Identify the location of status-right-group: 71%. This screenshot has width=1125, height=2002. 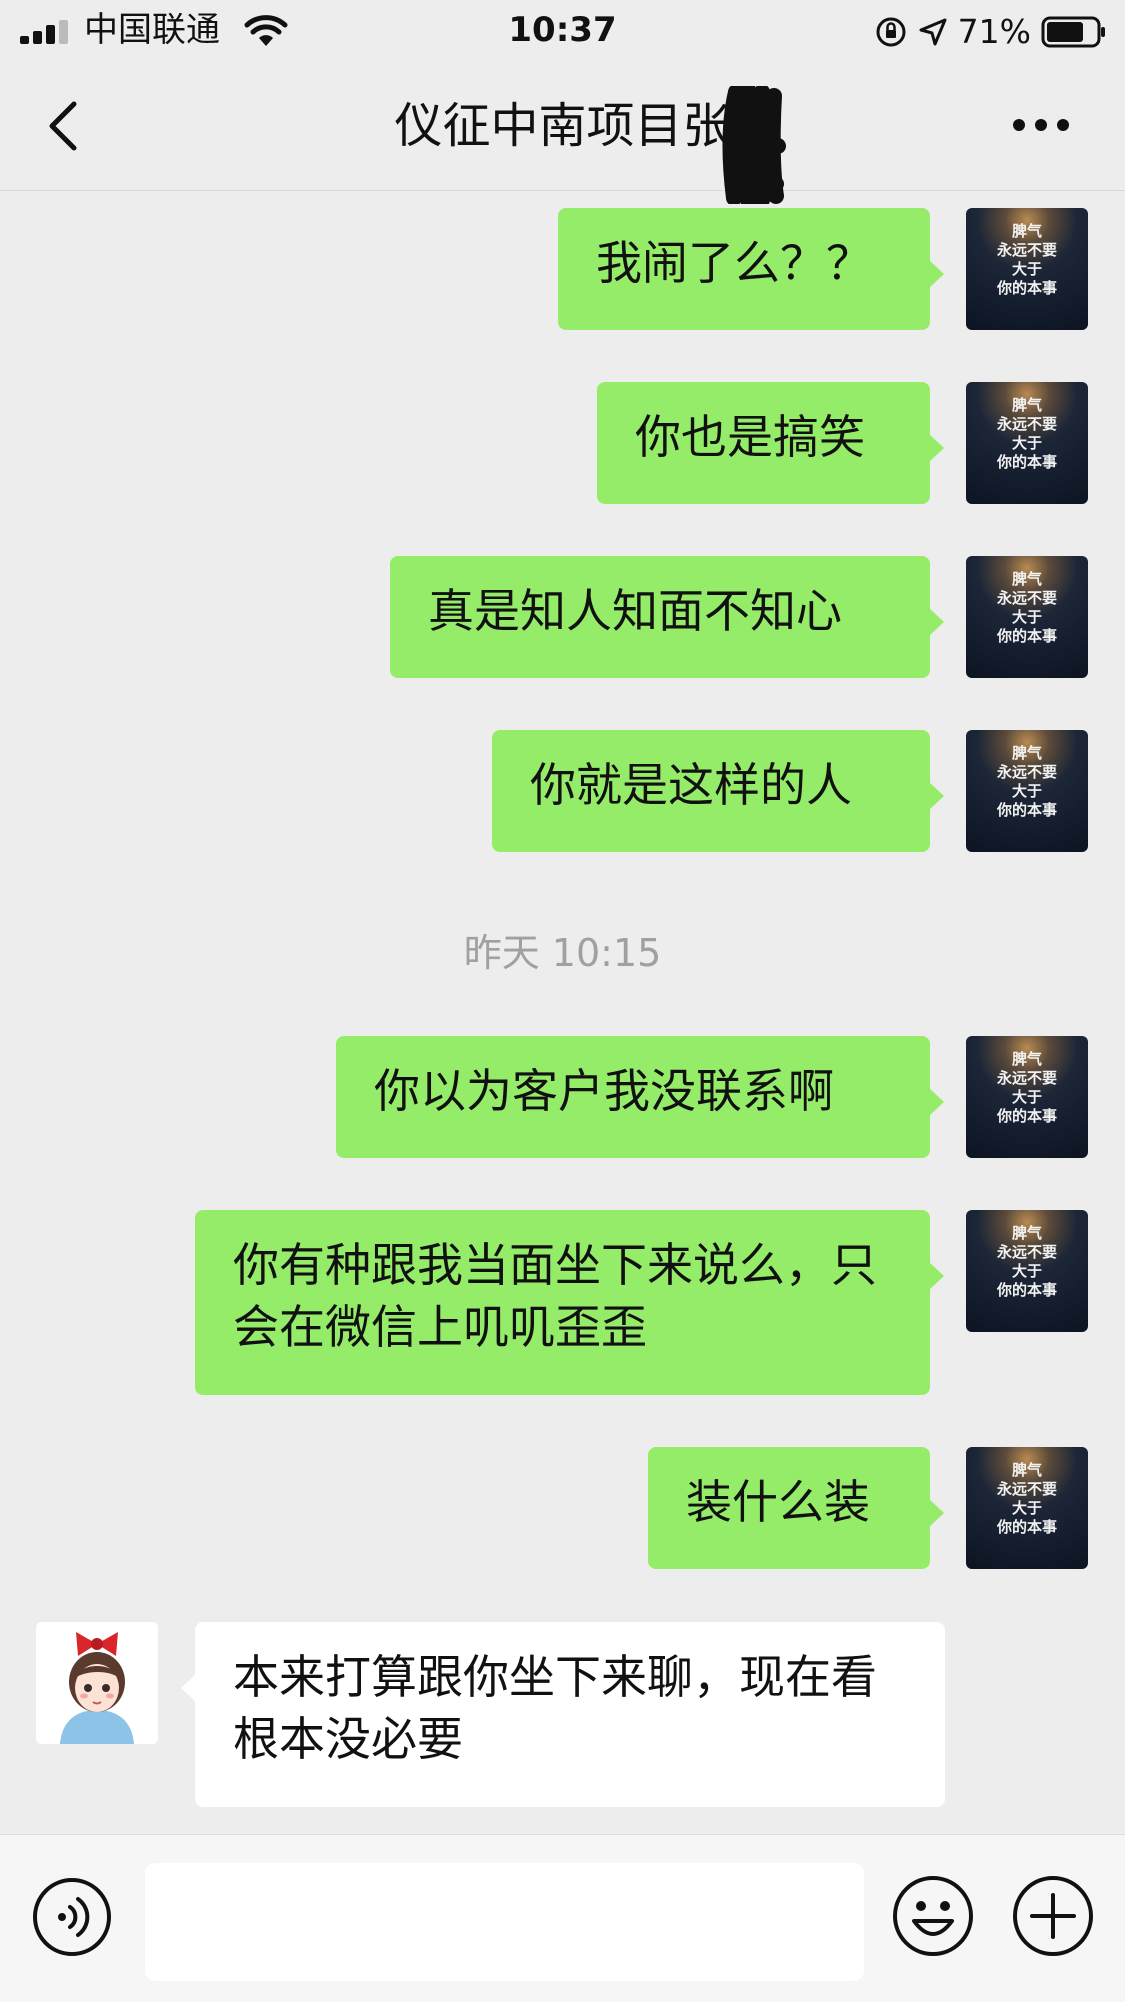
(990, 32).